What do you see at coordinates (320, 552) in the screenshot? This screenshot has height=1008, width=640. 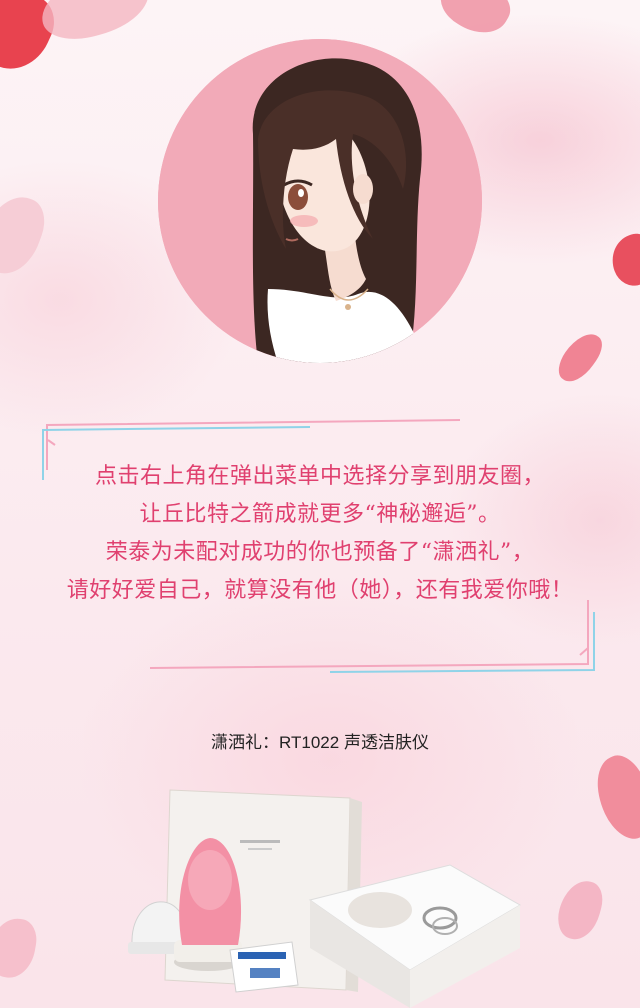 I see `message-line: 荣泰为未配对成功的你也预备了“潇洒礼”，` at bounding box center [320, 552].